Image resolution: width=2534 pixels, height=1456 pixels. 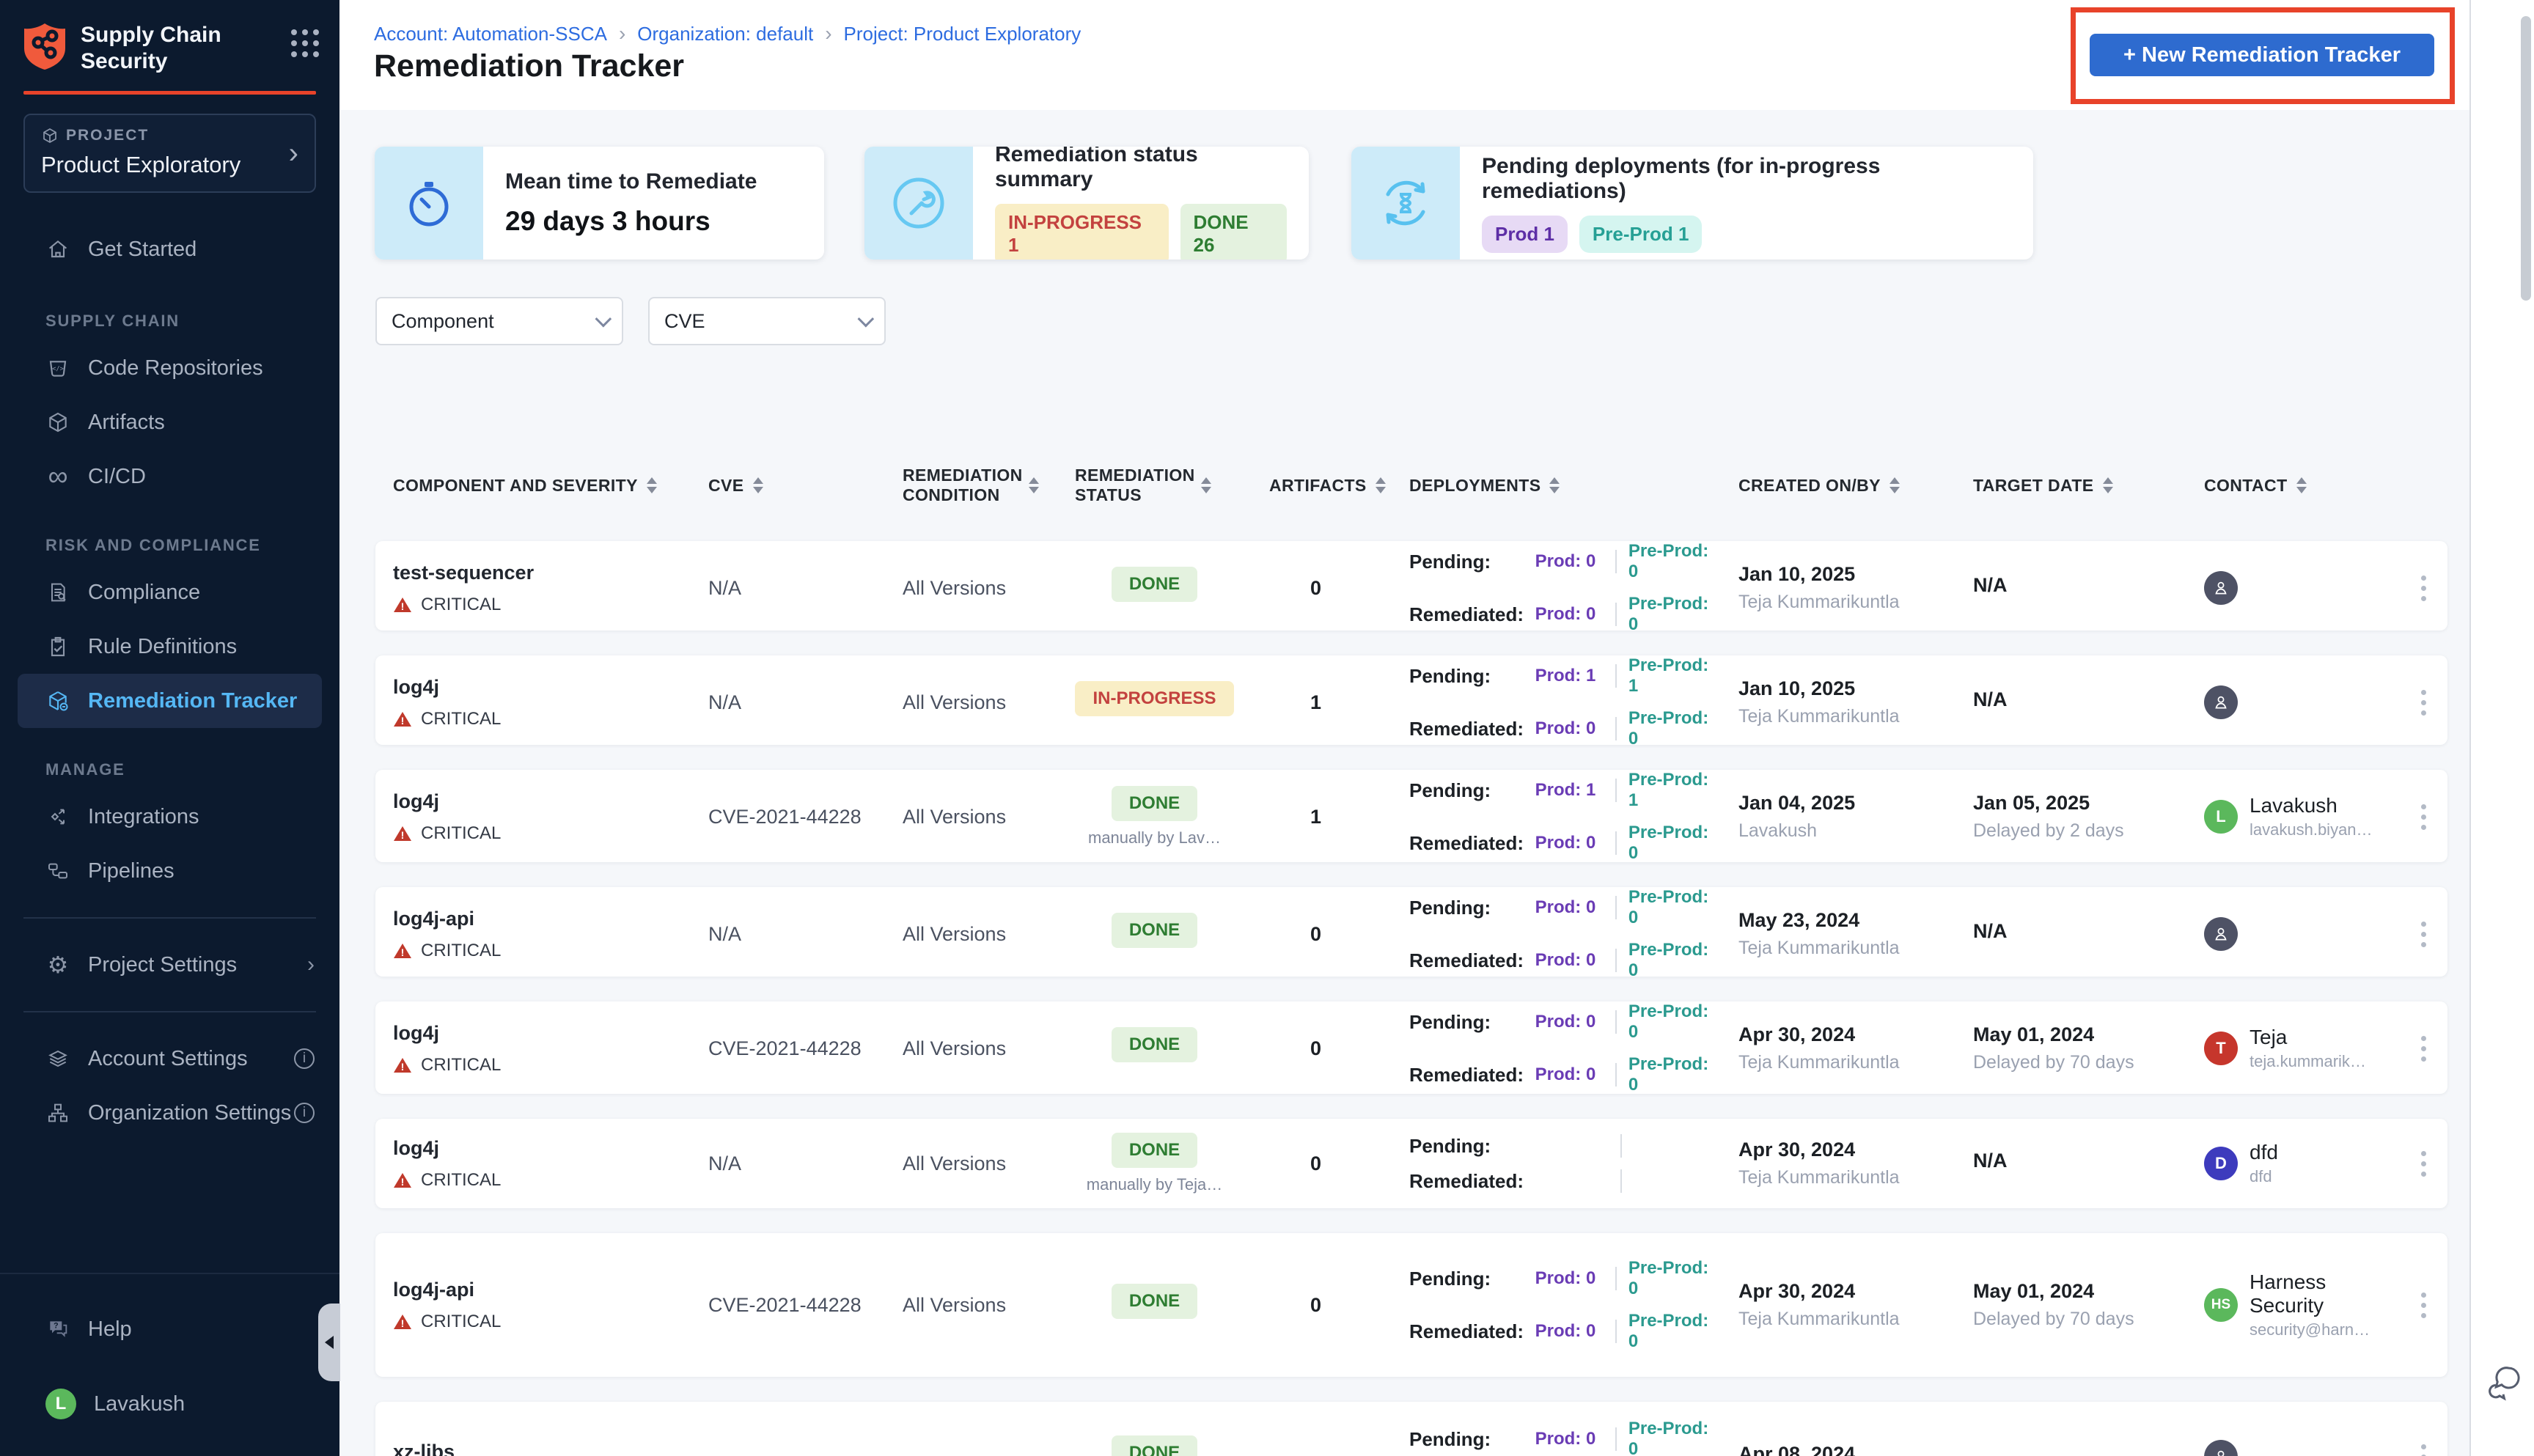 What do you see at coordinates (57, 422) in the screenshot?
I see `artifact-box-icon` at bounding box center [57, 422].